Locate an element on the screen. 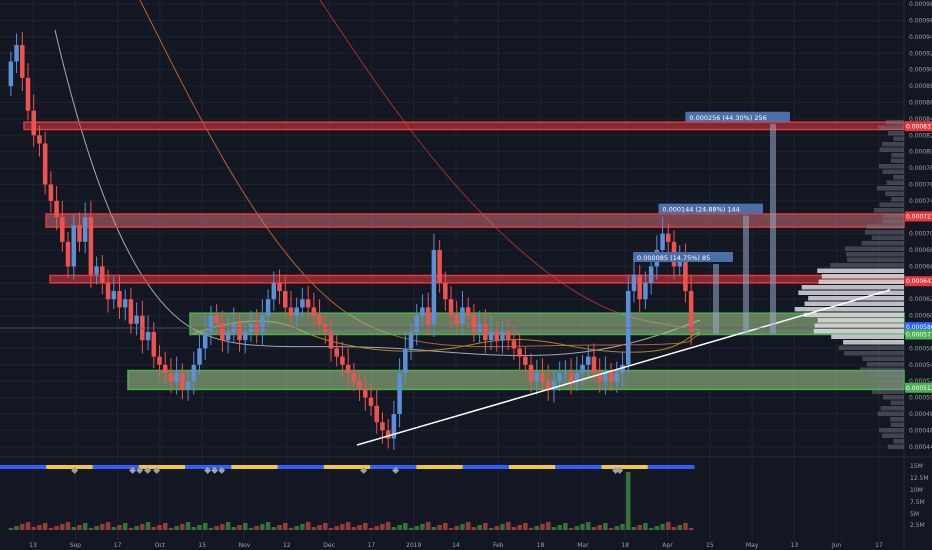  time-tick-label: 13 is located at coordinates (795, 545).